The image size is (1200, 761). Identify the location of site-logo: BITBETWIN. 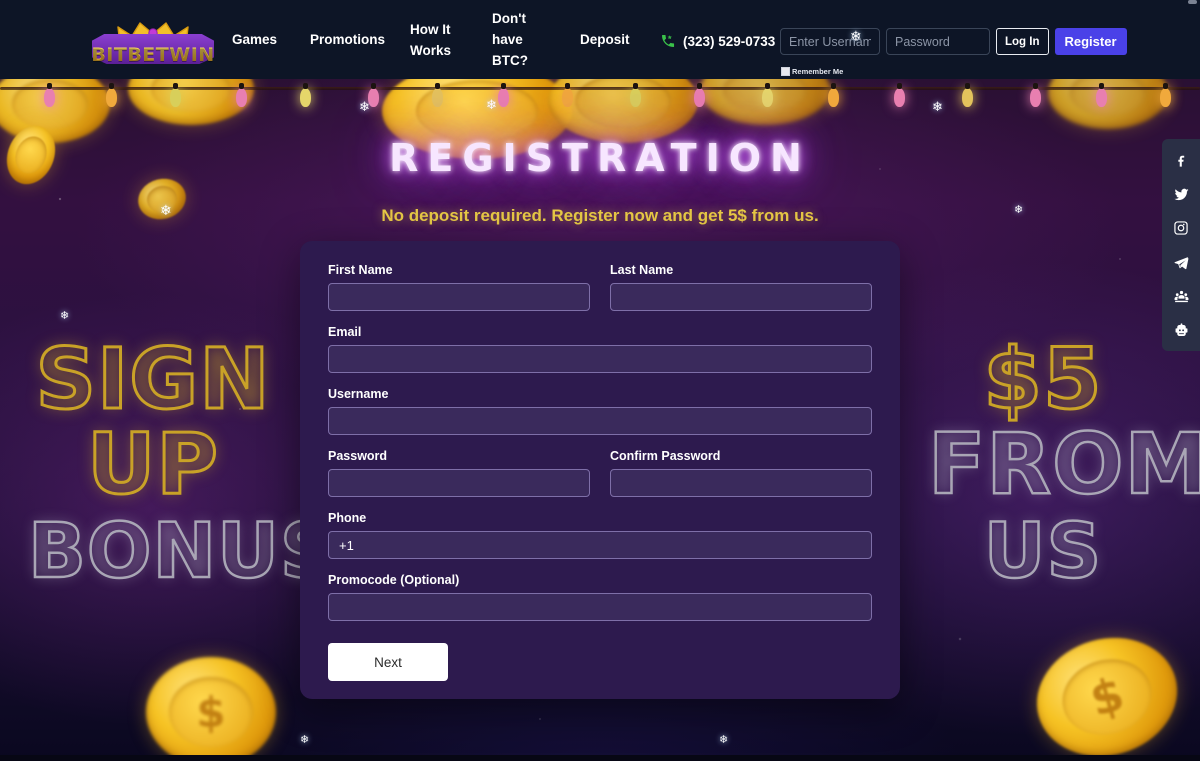
(152, 39).